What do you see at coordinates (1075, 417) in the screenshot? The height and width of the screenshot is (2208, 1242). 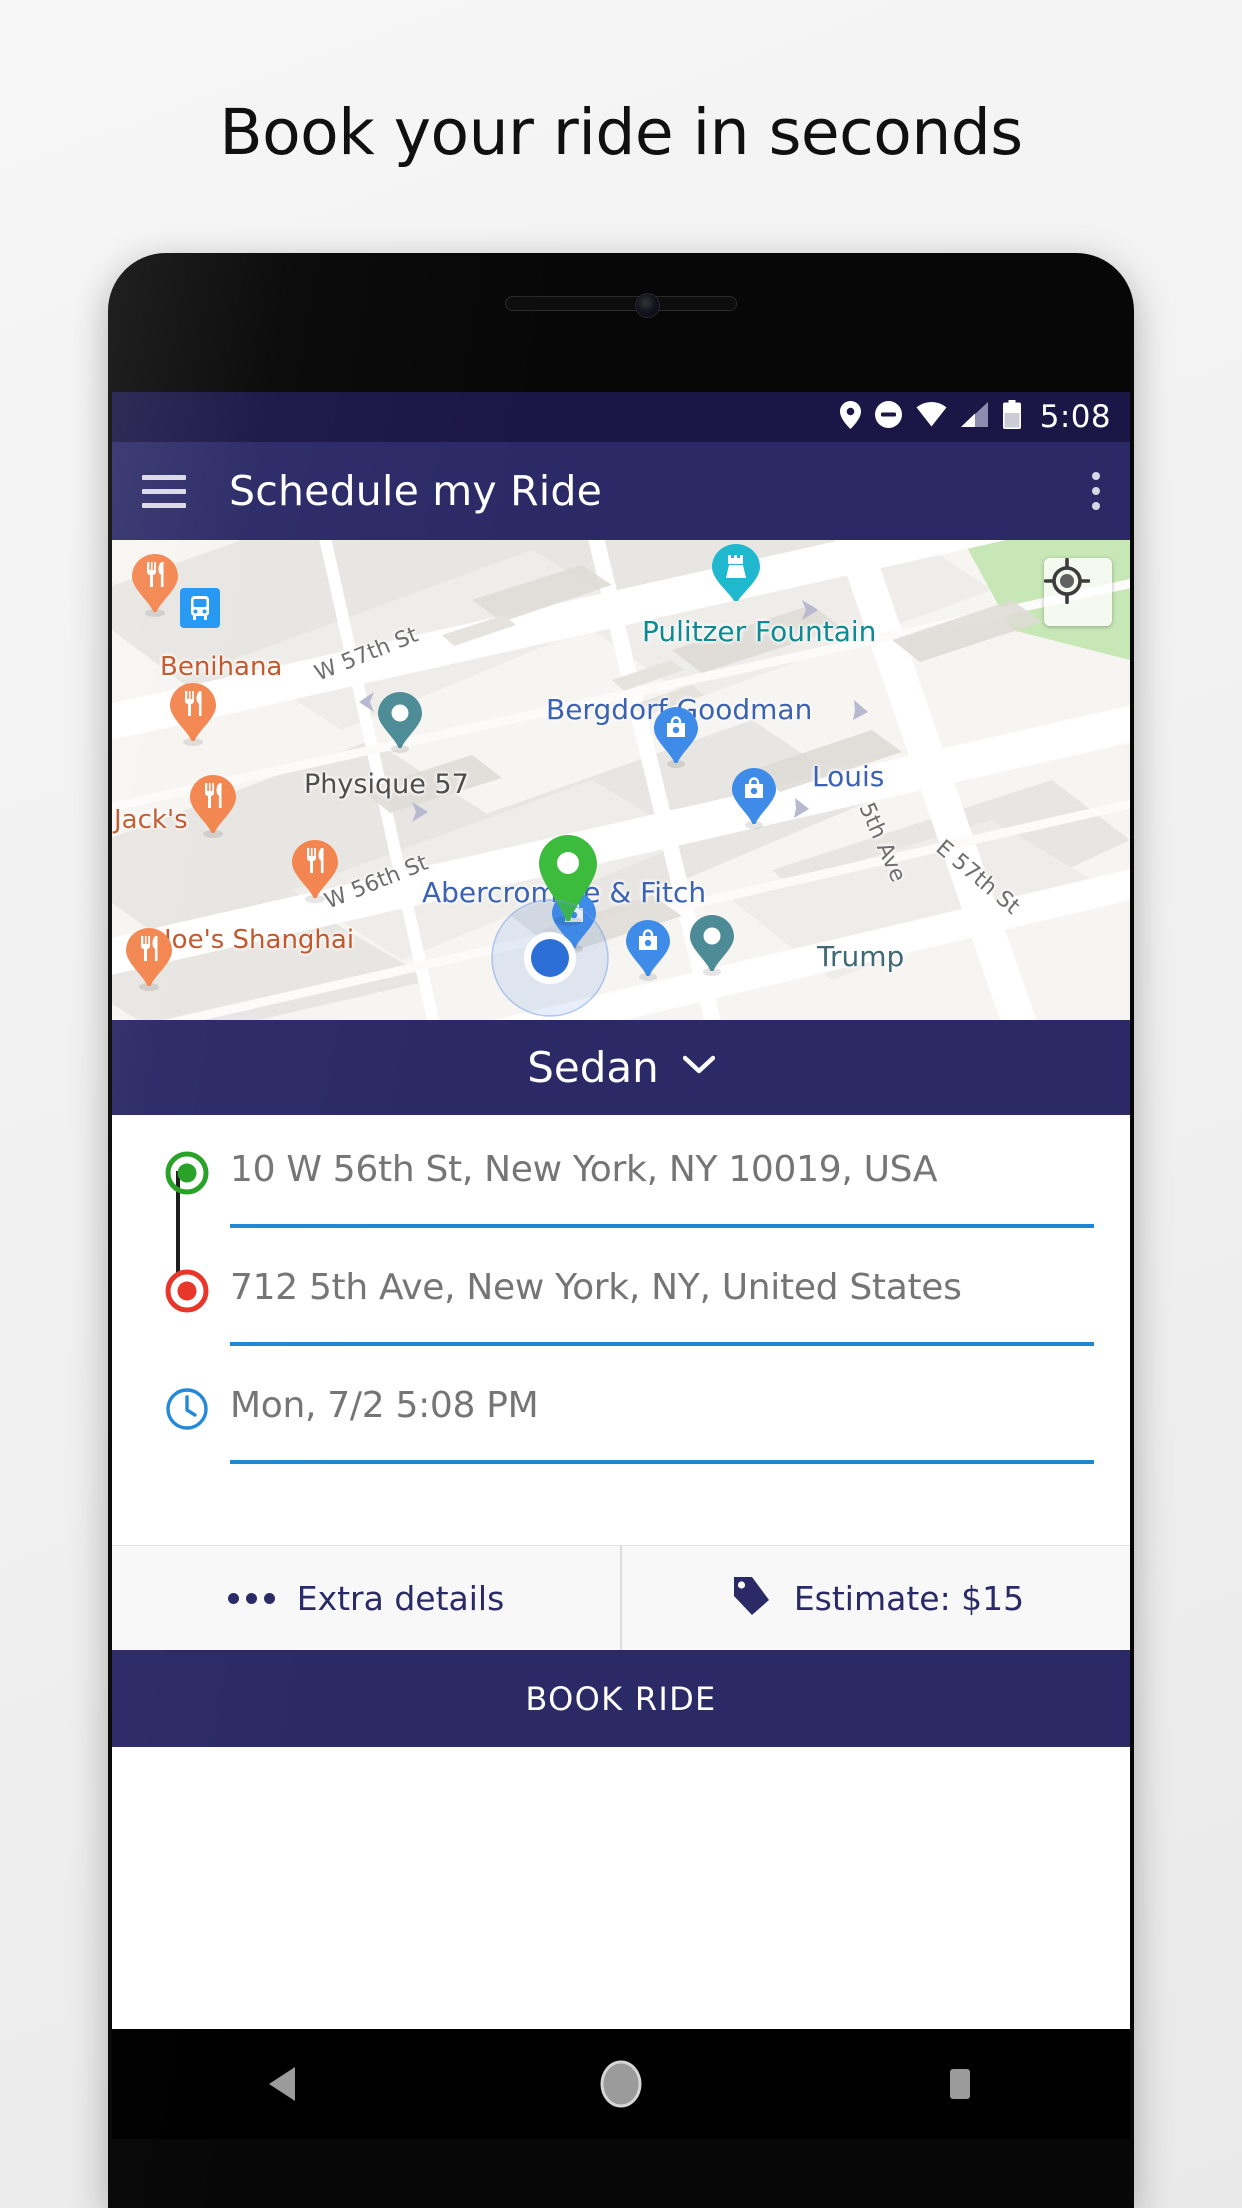 I see `status-bar-clock: 5:08` at bounding box center [1075, 417].